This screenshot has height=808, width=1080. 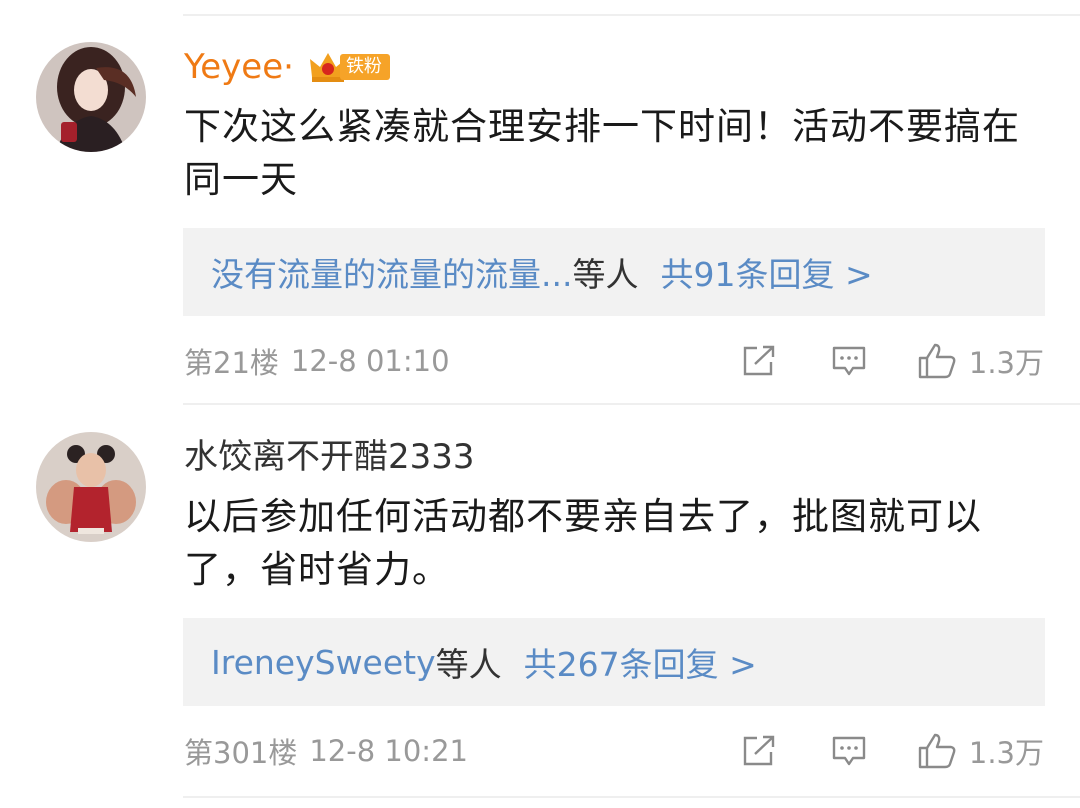 What do you see at coordinates (388, 751) in the screenshot?
I see `timestamp: 12-8 10:21` at bounding box center [388, 751].